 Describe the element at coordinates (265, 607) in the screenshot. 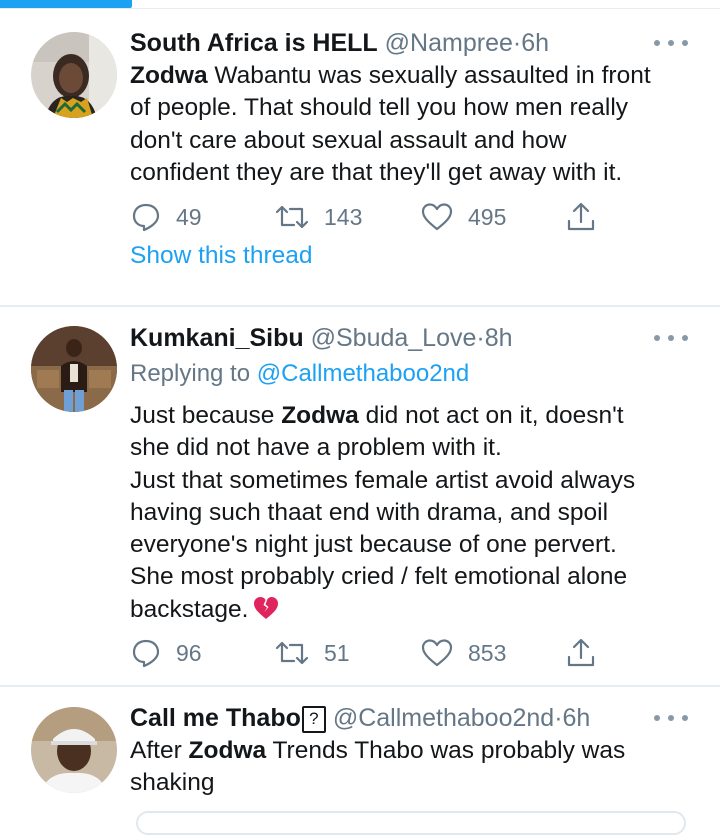

I see `broken-heart-icon` at that location.